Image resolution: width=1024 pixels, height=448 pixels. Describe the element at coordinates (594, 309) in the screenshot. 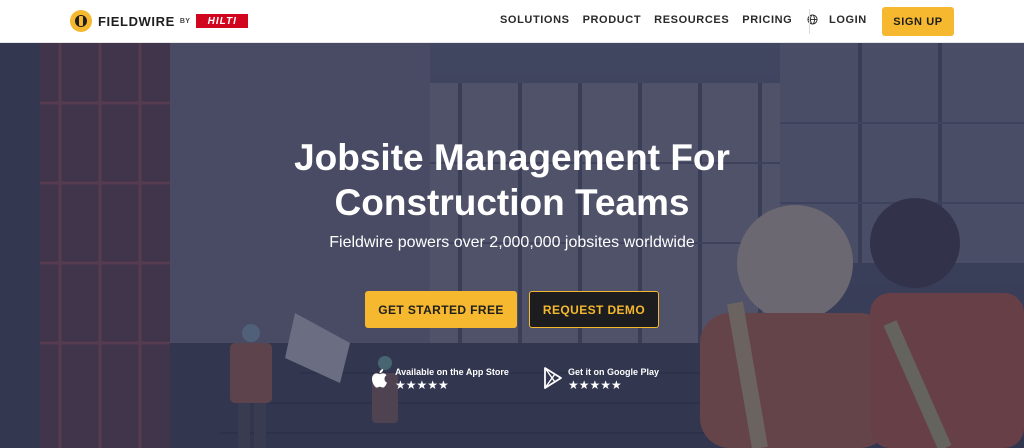

I see `request-demo-button: REQUEST DEMO` at that location.